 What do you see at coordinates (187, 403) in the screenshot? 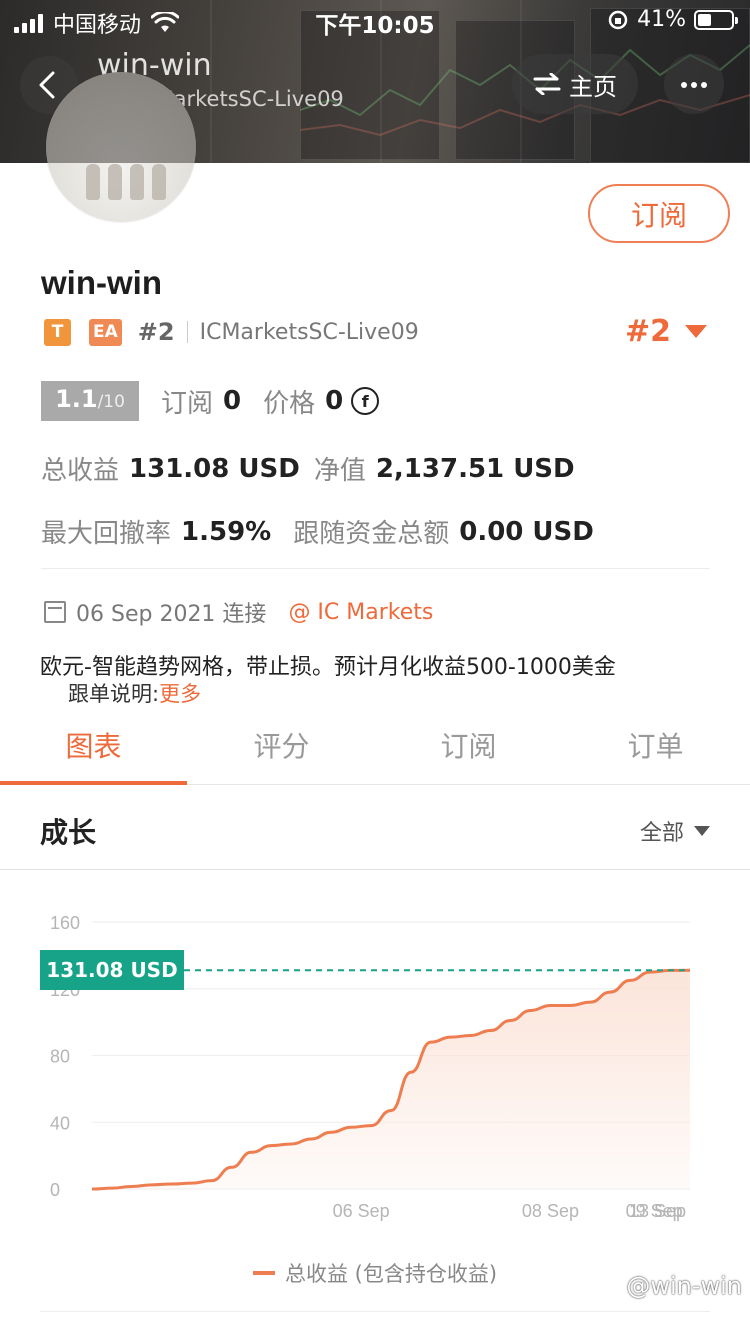
I see `subscribe-count-label: 订阅` at bounding box center [187, 403].